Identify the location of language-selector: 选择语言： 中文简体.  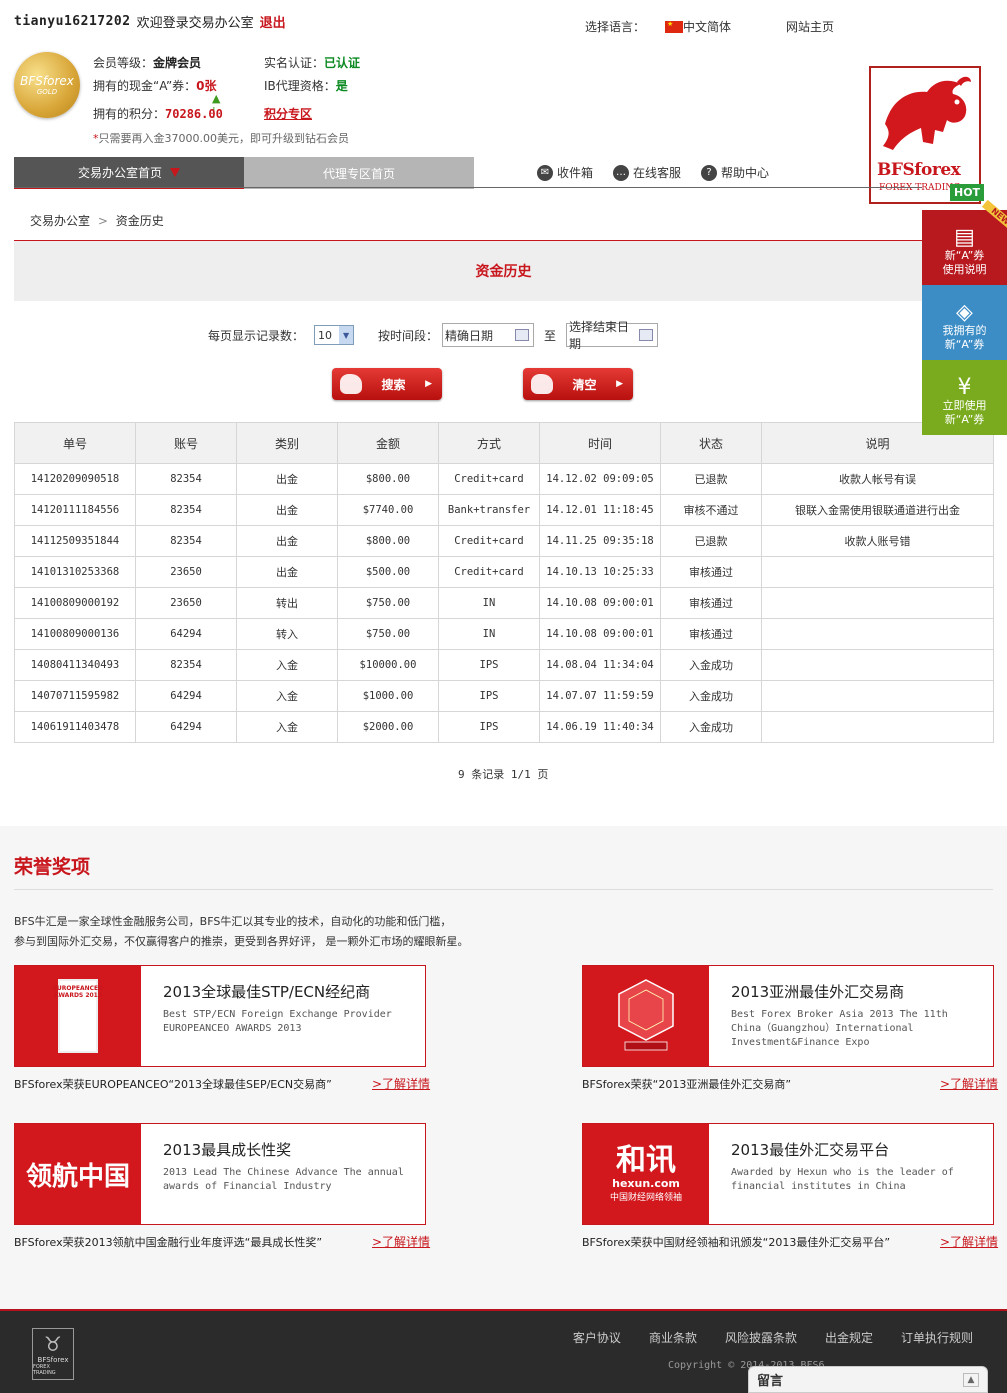
(658, 26).